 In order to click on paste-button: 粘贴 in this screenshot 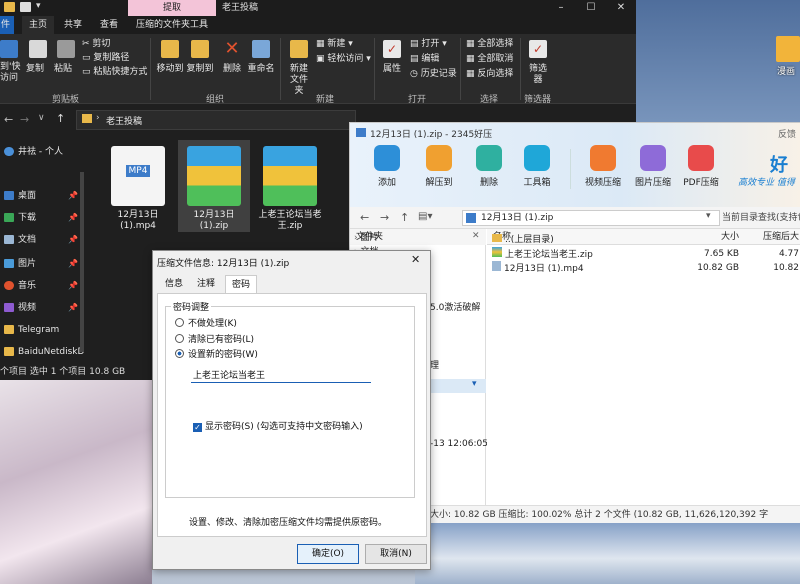, I will do `click(66, 57)`.